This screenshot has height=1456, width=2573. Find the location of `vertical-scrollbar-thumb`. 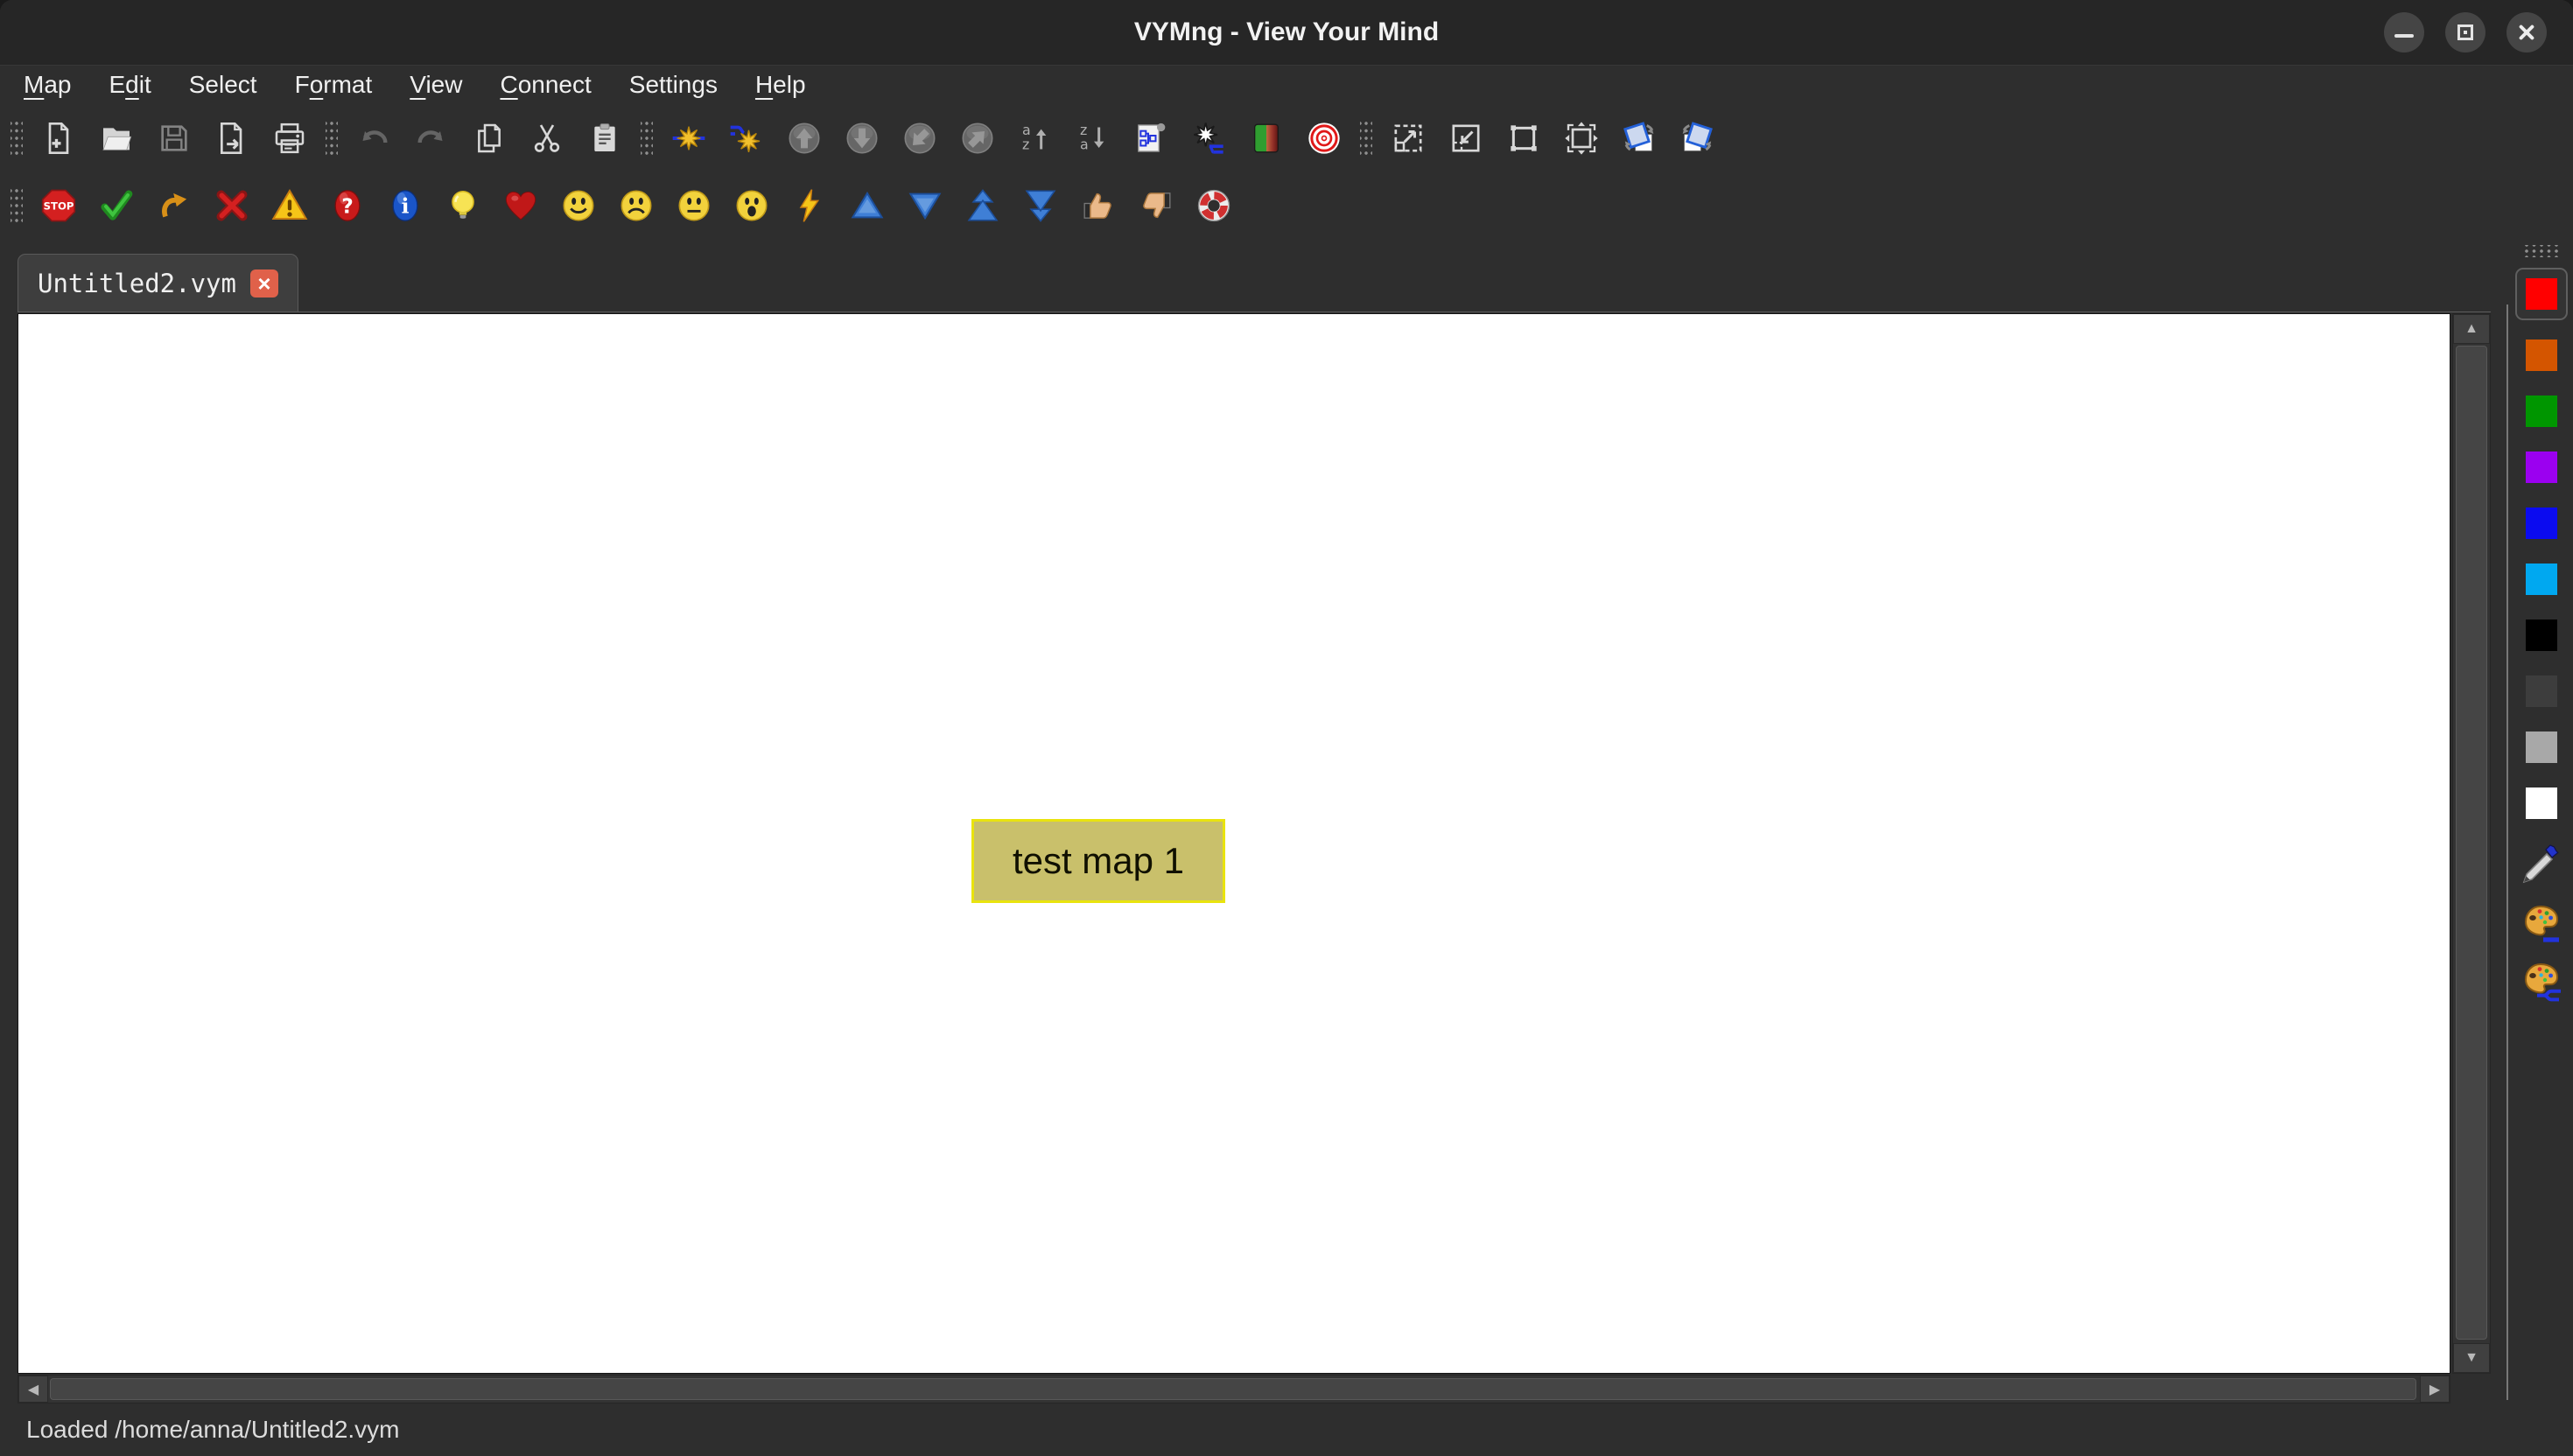

vertical-scrollbar-thumb is located at coordinates (2471, 843).